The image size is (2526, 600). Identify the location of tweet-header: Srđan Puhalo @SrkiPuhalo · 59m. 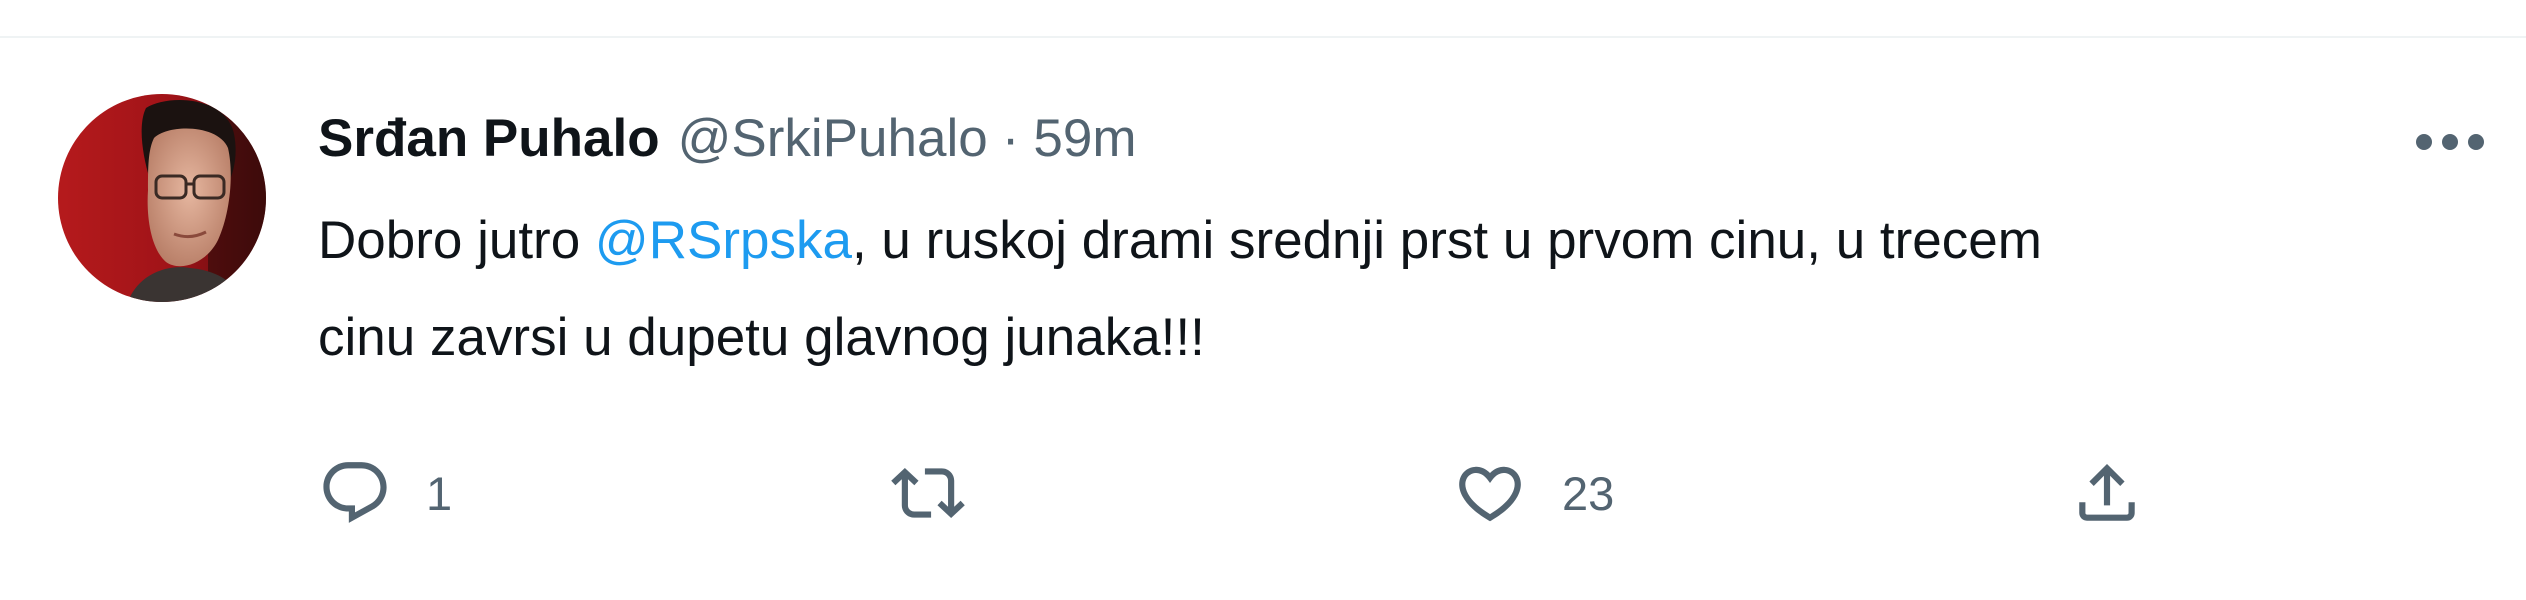
(727, 139).